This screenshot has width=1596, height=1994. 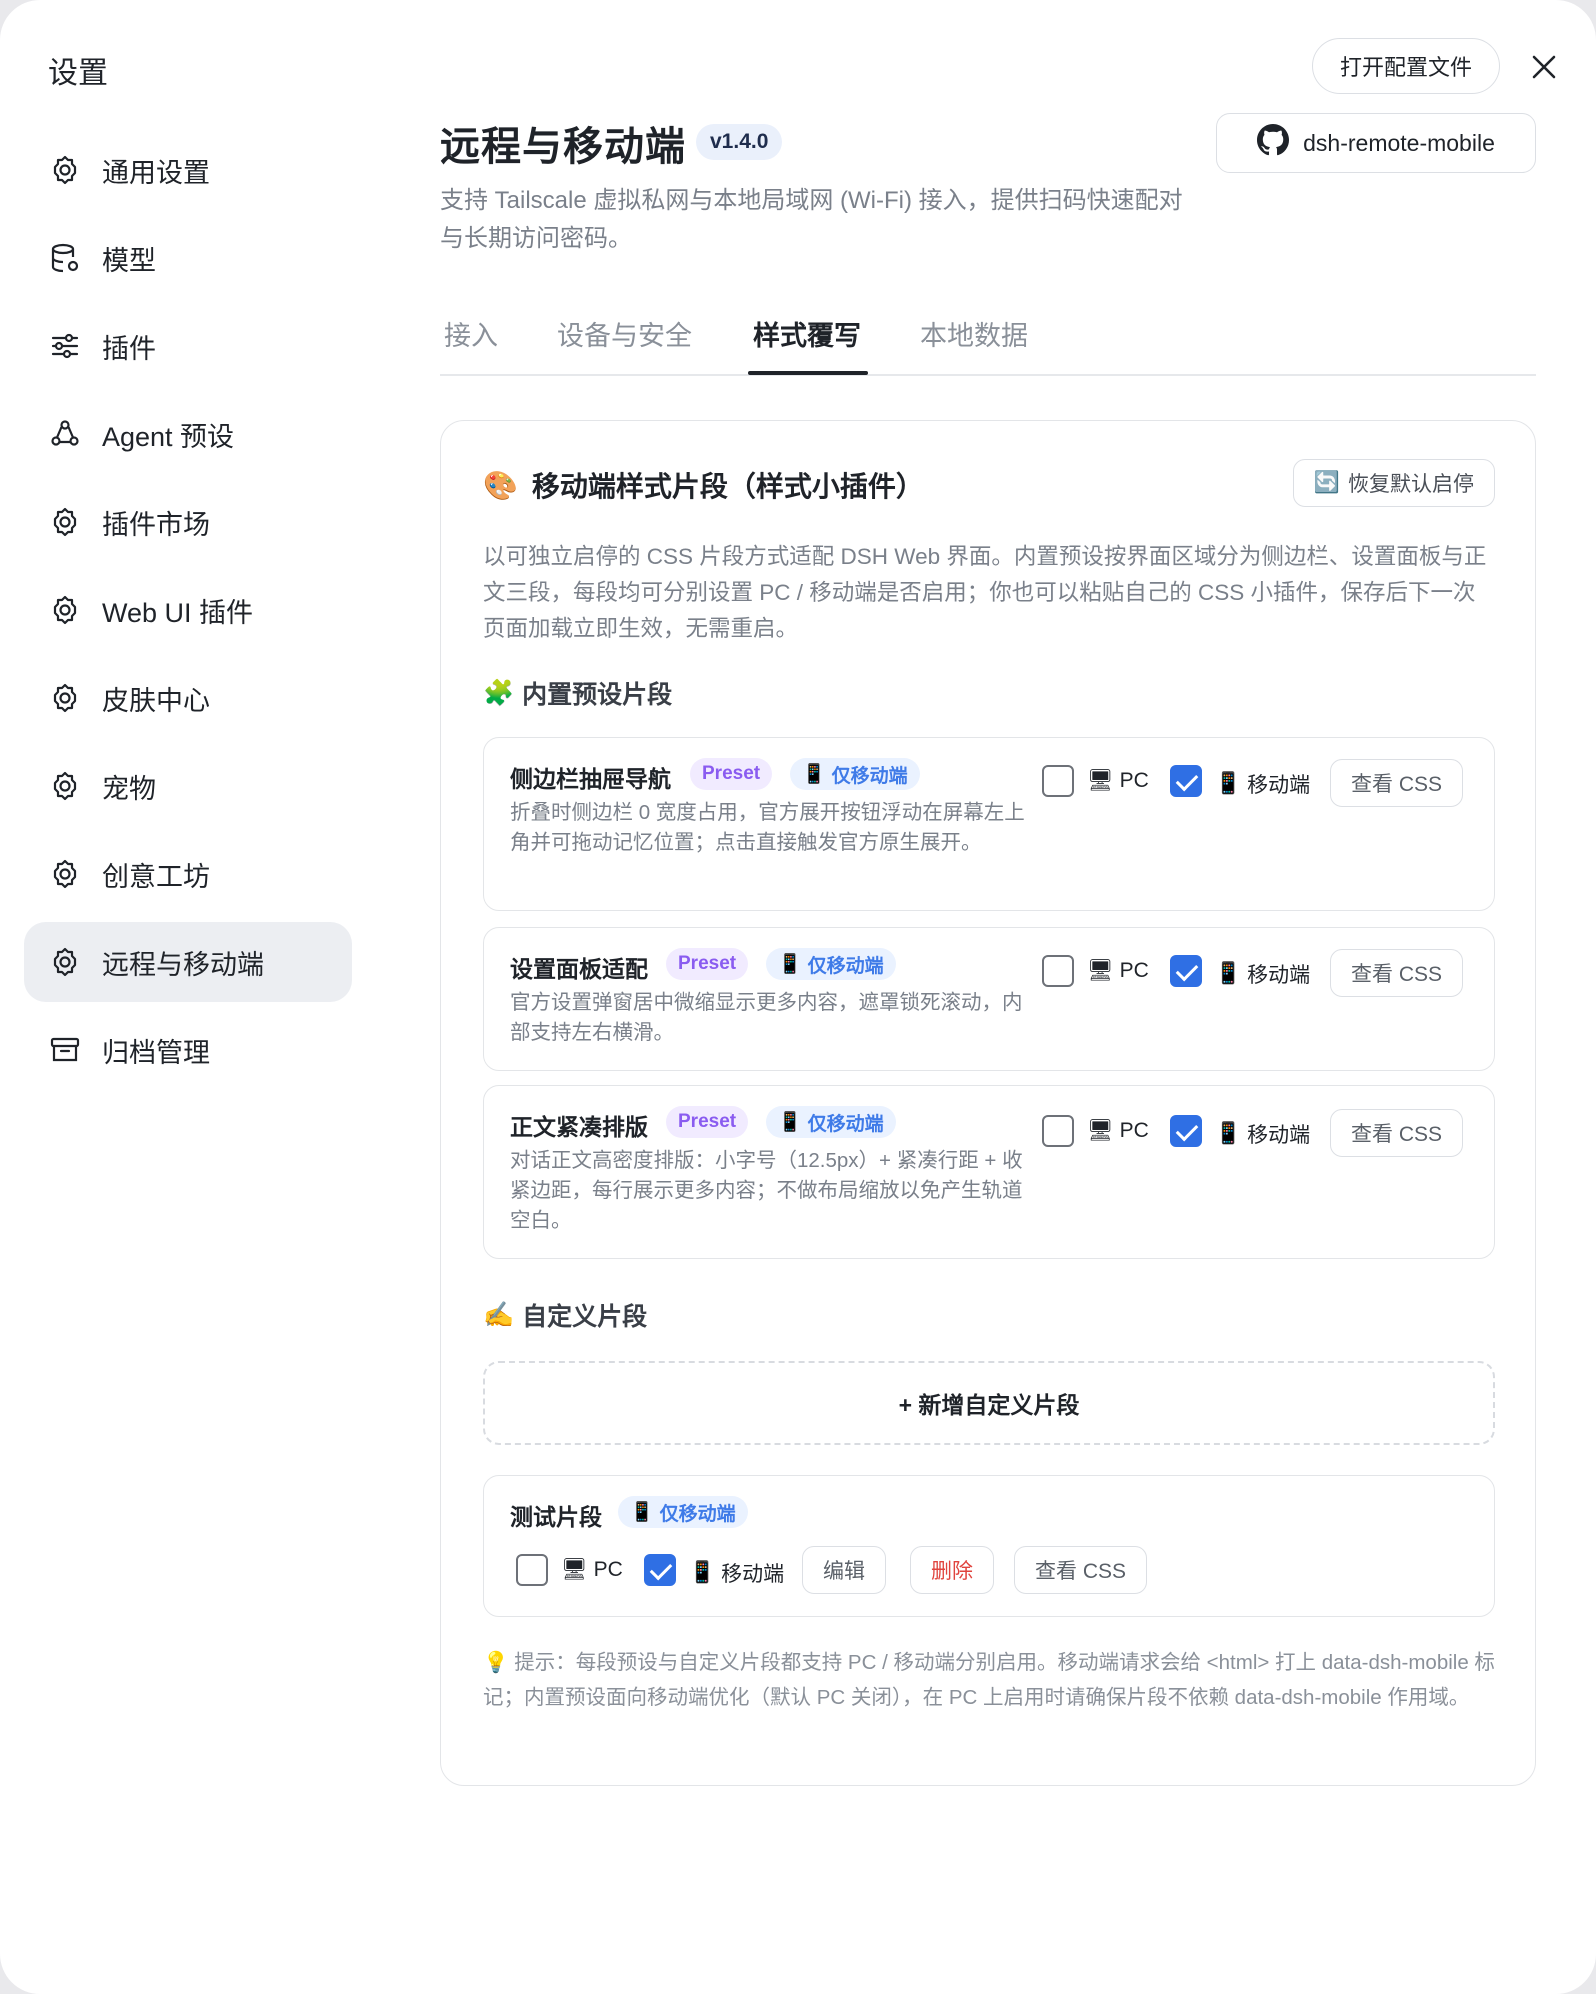 What do you see at coordinates (499, 1314) in the screenshot?
I see `writing-hand-icon: ✍️` at bounding box center [499, 1314].